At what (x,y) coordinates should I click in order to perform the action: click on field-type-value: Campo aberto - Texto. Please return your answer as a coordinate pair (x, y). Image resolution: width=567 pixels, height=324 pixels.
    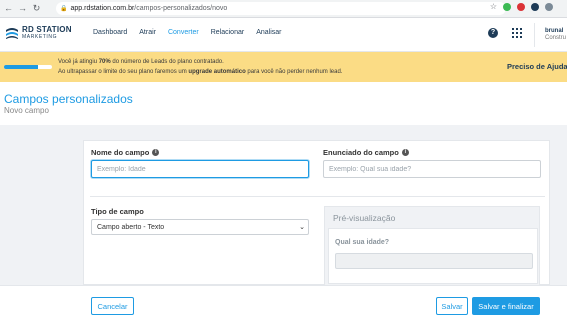
    Looking at the image, I should click on (131, 227).